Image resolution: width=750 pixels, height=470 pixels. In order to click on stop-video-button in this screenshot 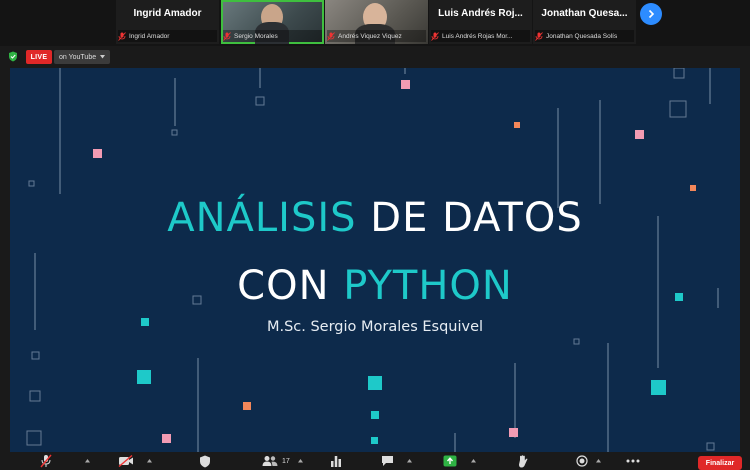, I will do `click(126, 461)`.